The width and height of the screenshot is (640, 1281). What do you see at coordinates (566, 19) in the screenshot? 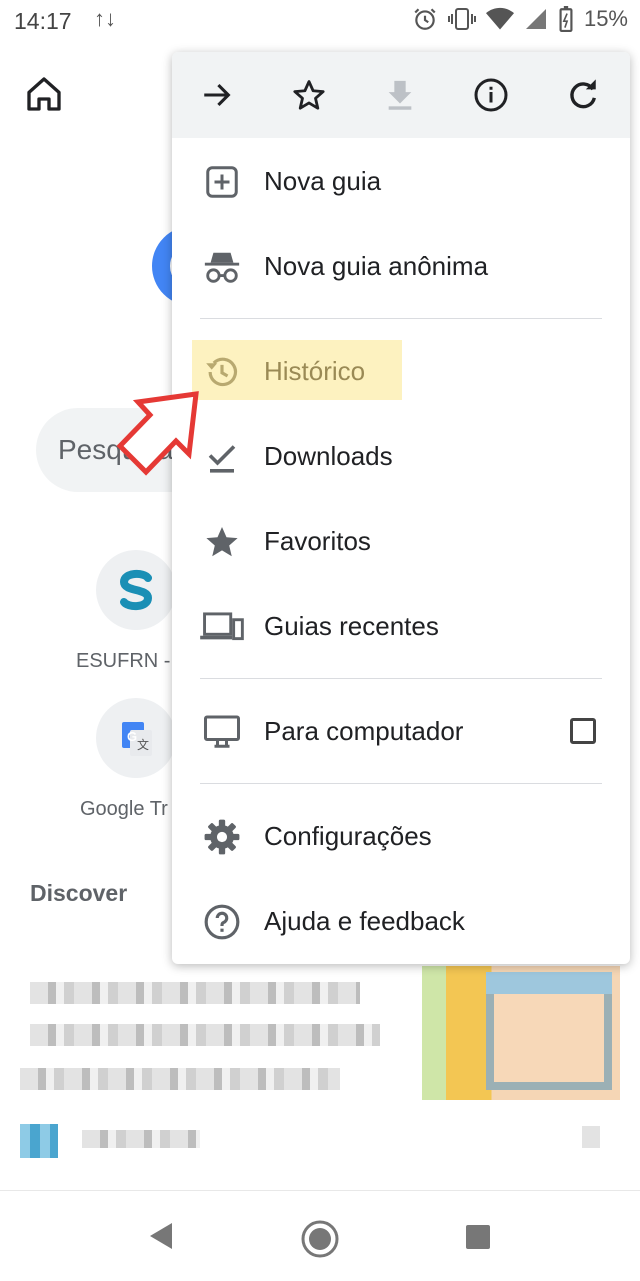
I see `battery-icon` at bounding box center [566, 19].